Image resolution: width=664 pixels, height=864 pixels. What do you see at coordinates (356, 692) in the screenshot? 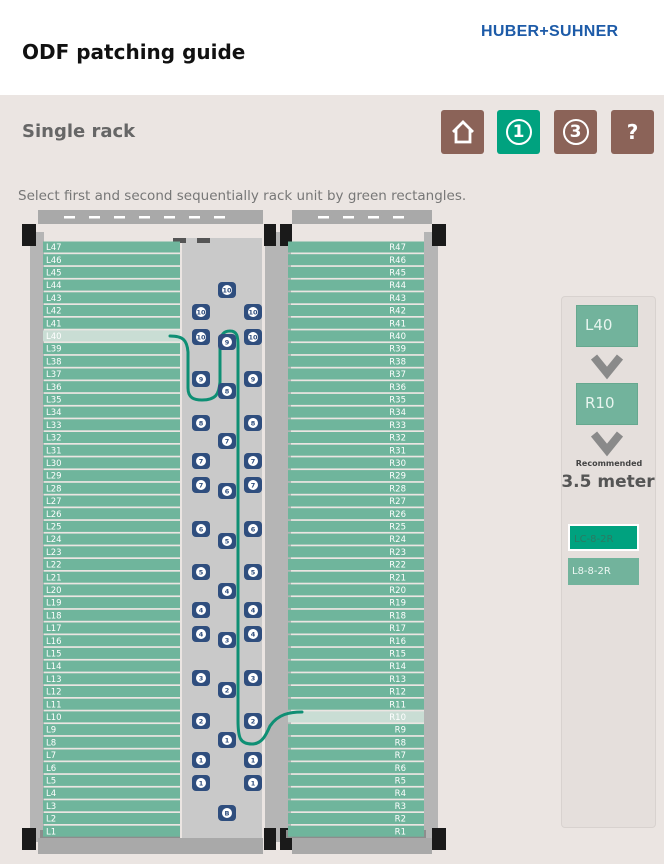
I see `rack-unit-right: R12` at bounding box center [356, 692].